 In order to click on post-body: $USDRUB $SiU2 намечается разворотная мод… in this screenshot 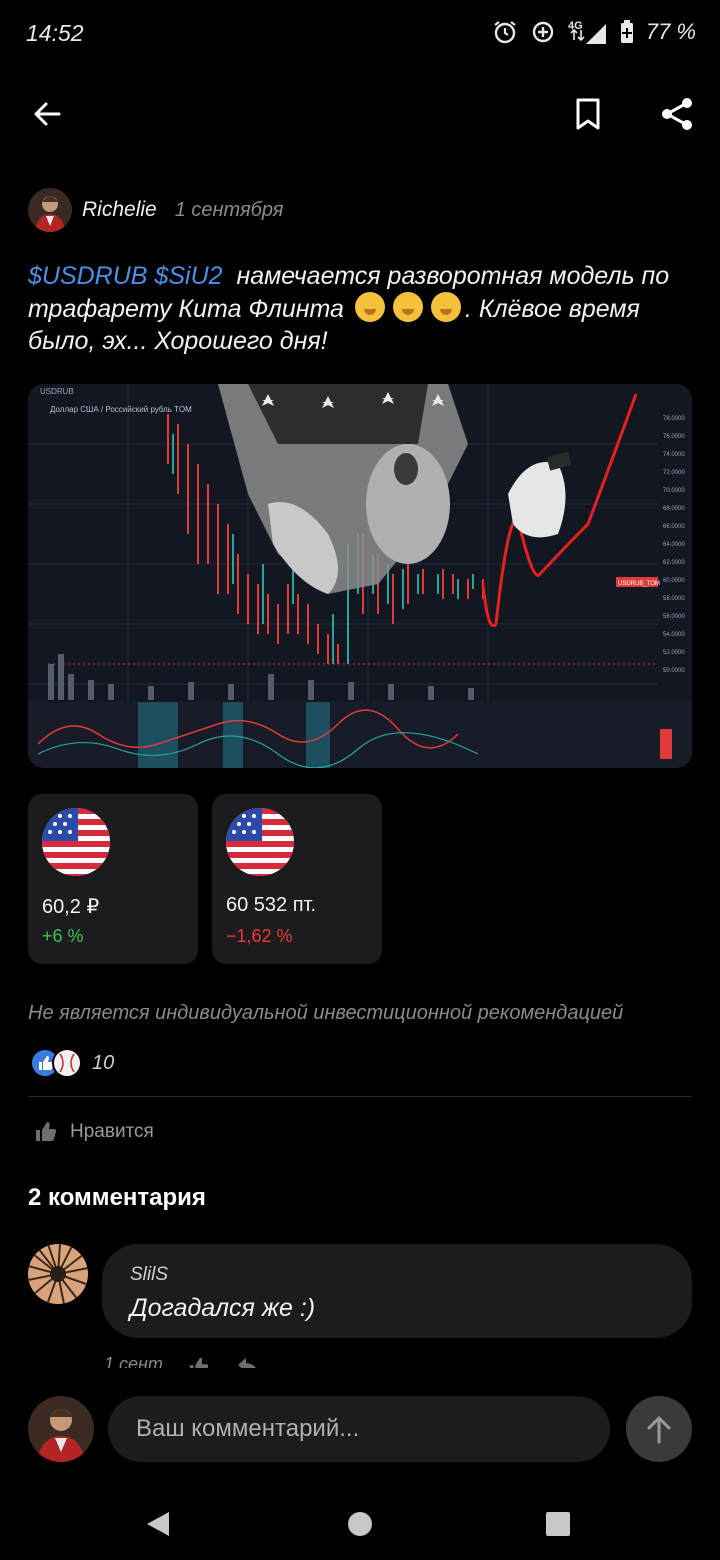, I will do `click(363, 308)`.